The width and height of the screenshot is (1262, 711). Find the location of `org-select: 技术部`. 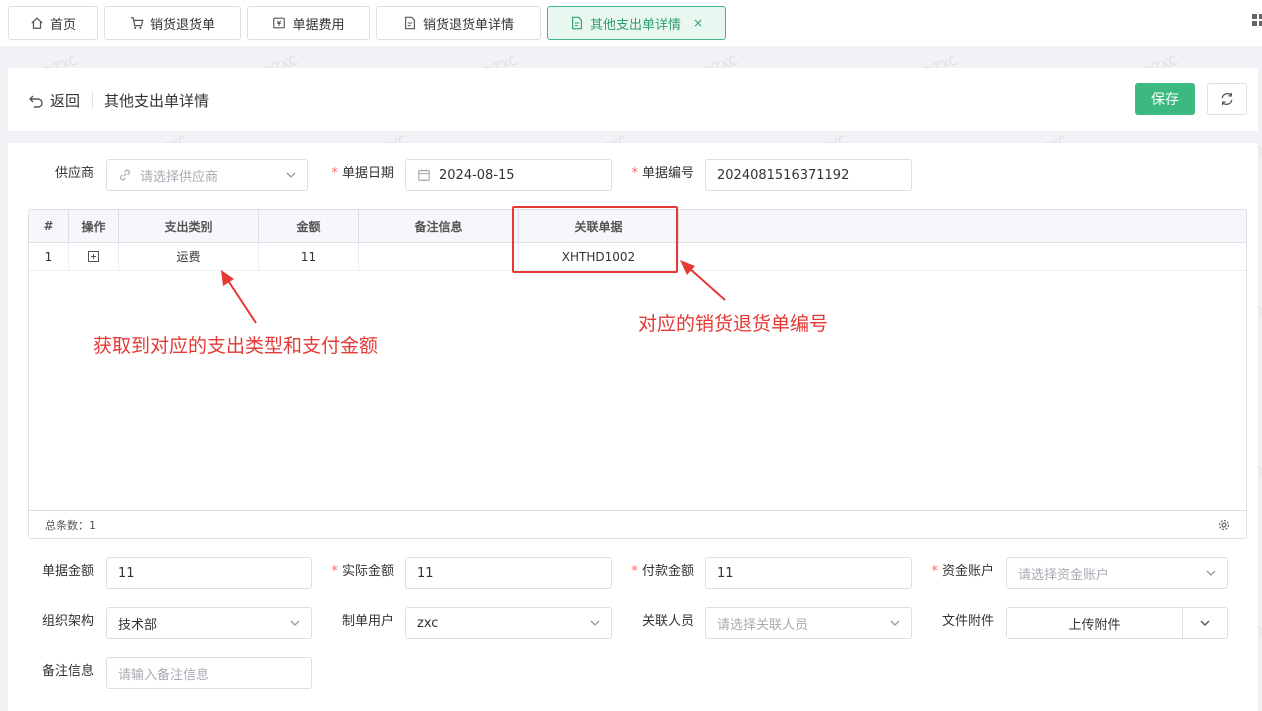

org-select: 技术部 is located at coordinates (209, 623).